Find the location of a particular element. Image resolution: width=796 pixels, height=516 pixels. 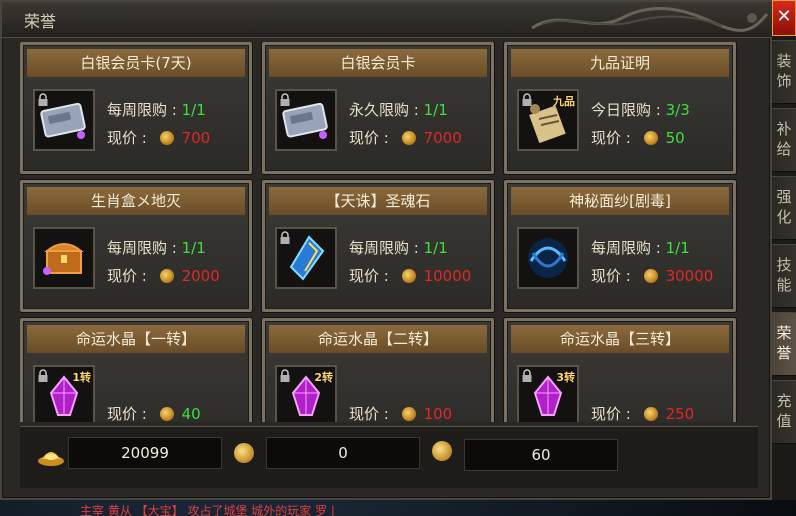

gold-coin-icon is located at coordinates (244, 453).